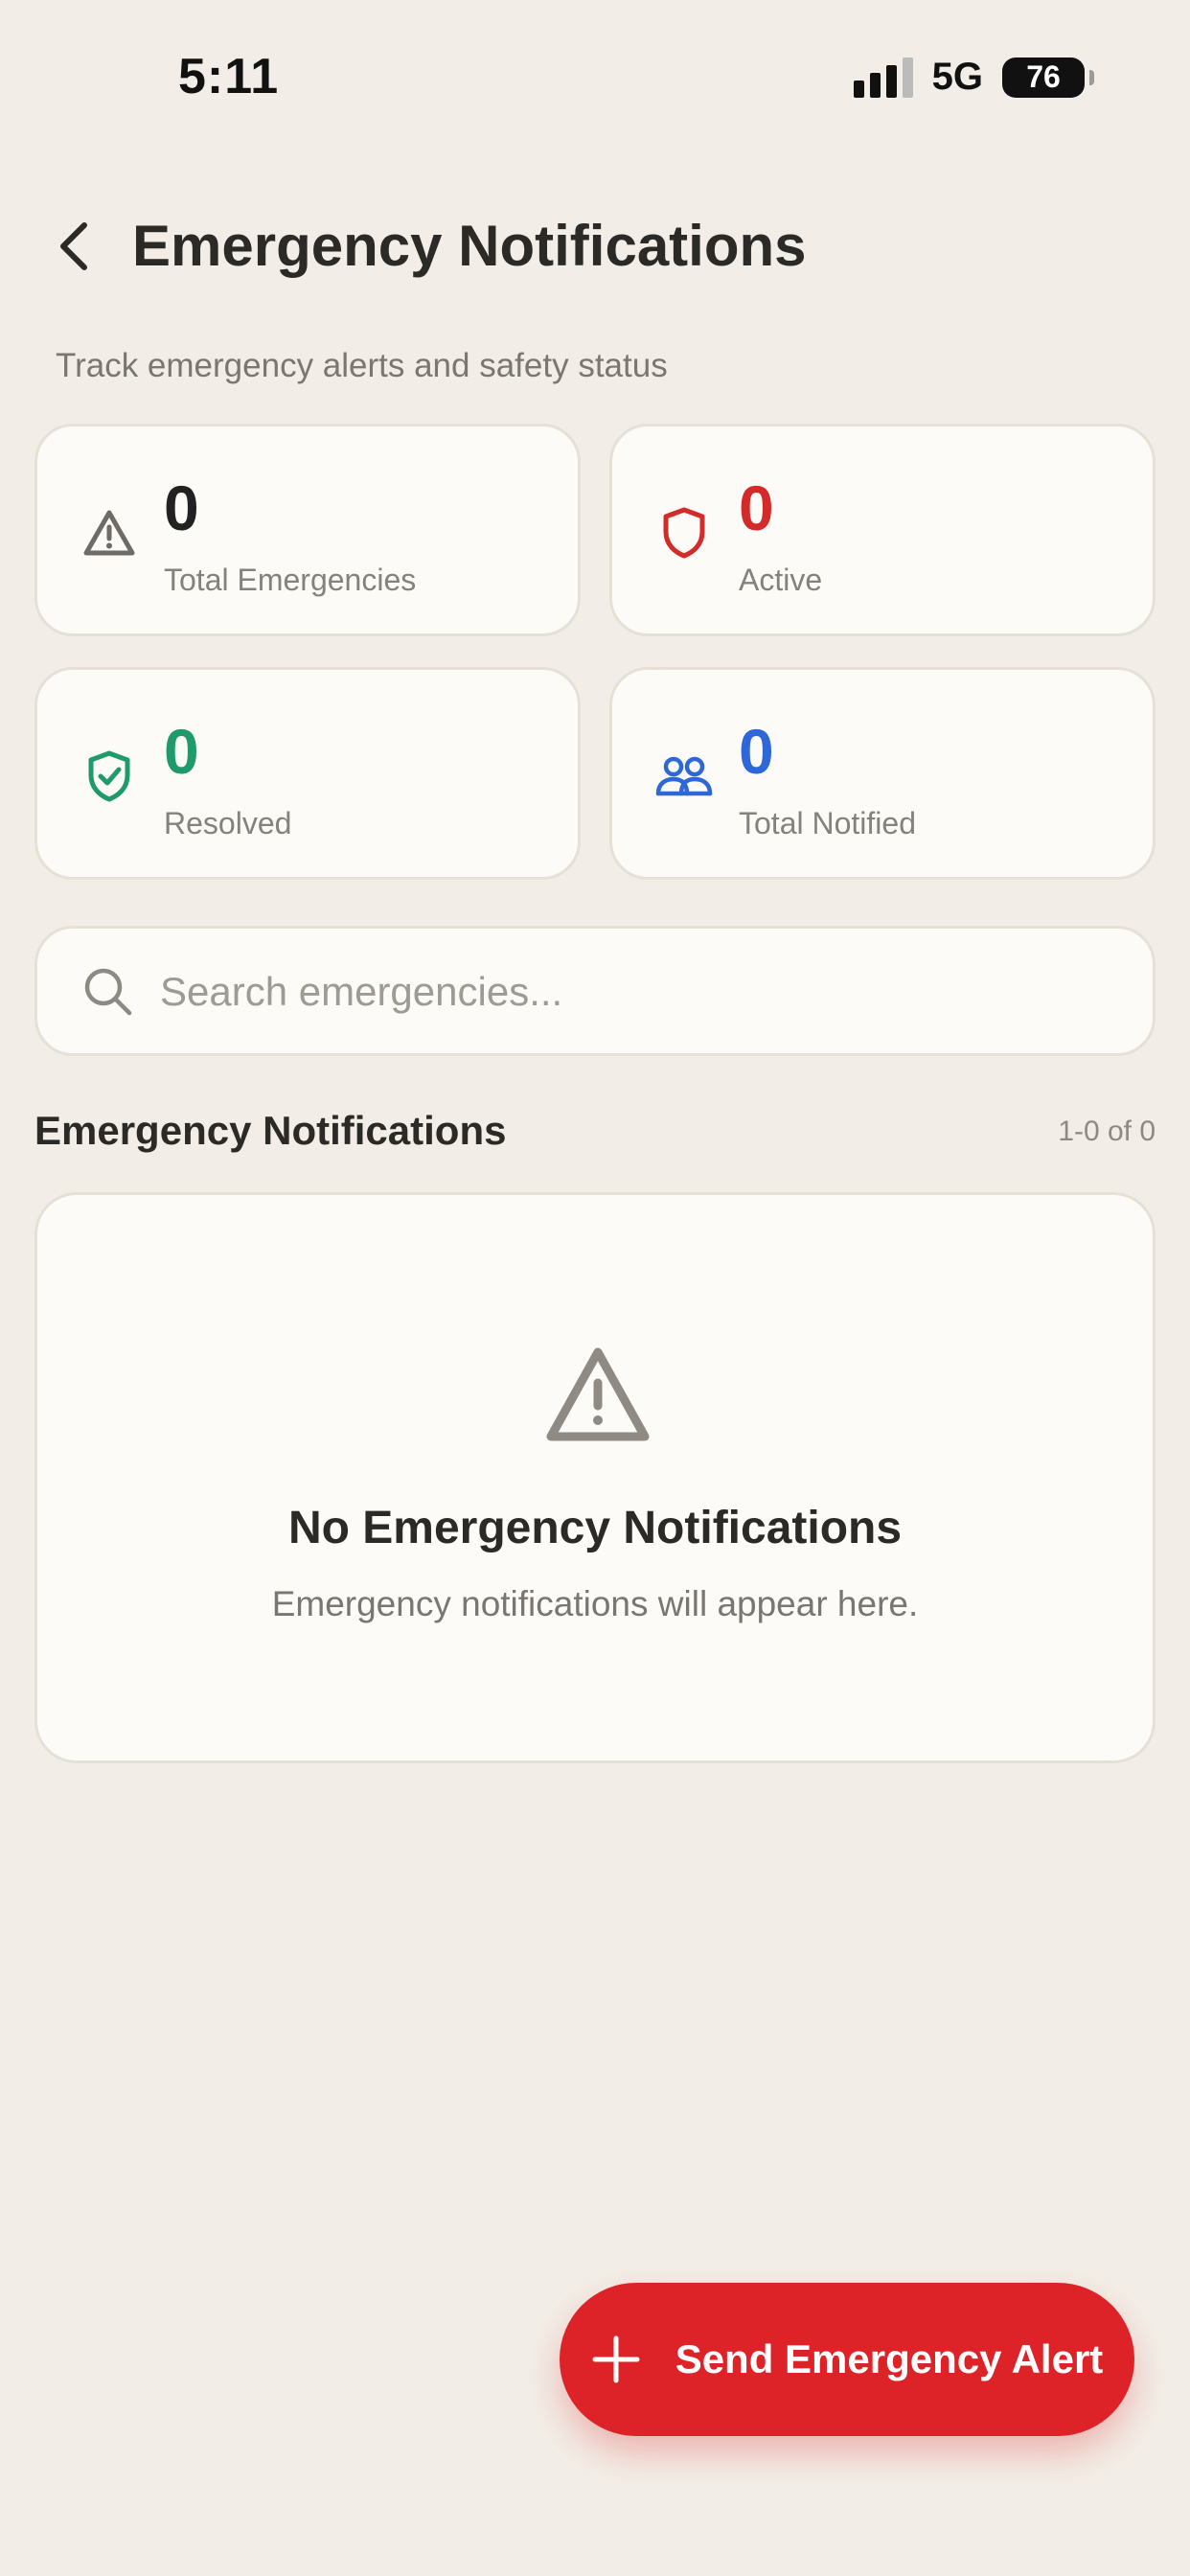 The width and height of the screenshot is (1190, 2576). What do you see at coordinates (889, 2358) in the screenshot?
I see `fab-label: Send Emergency Alert` at bounding box center [889, 2358].